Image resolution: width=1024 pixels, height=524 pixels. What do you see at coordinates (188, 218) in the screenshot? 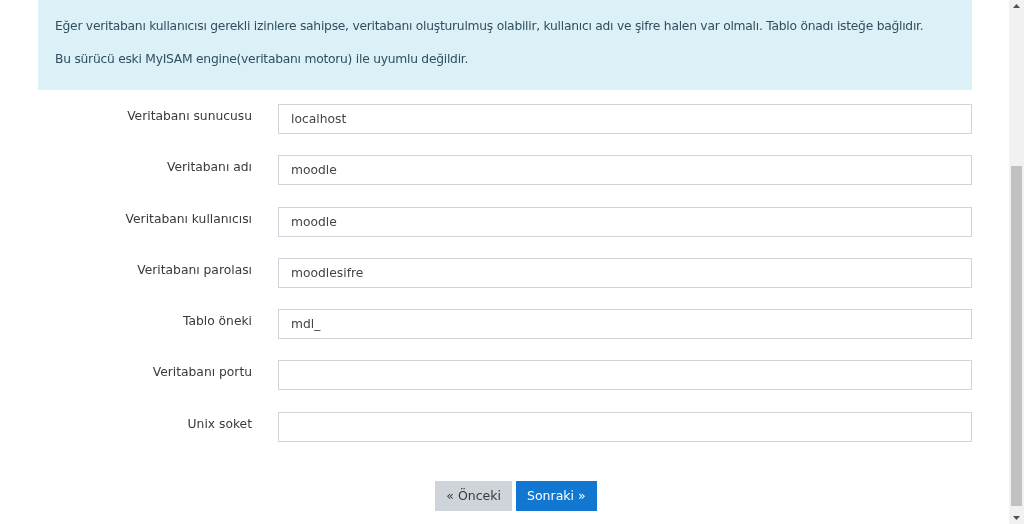
I see `field-label: Veritabanı kullanıcısı` at bounding box center [188, 218].